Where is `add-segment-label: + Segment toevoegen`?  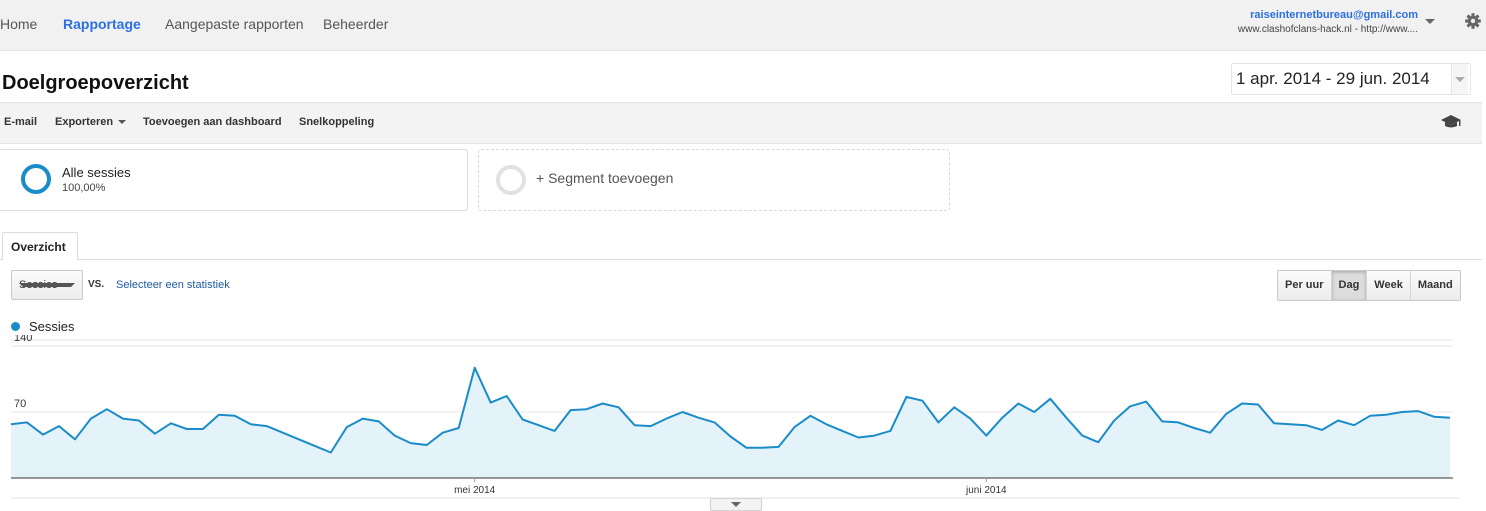
add-segment-label: + Segment toevoegen is located at coordinates (605, 178).